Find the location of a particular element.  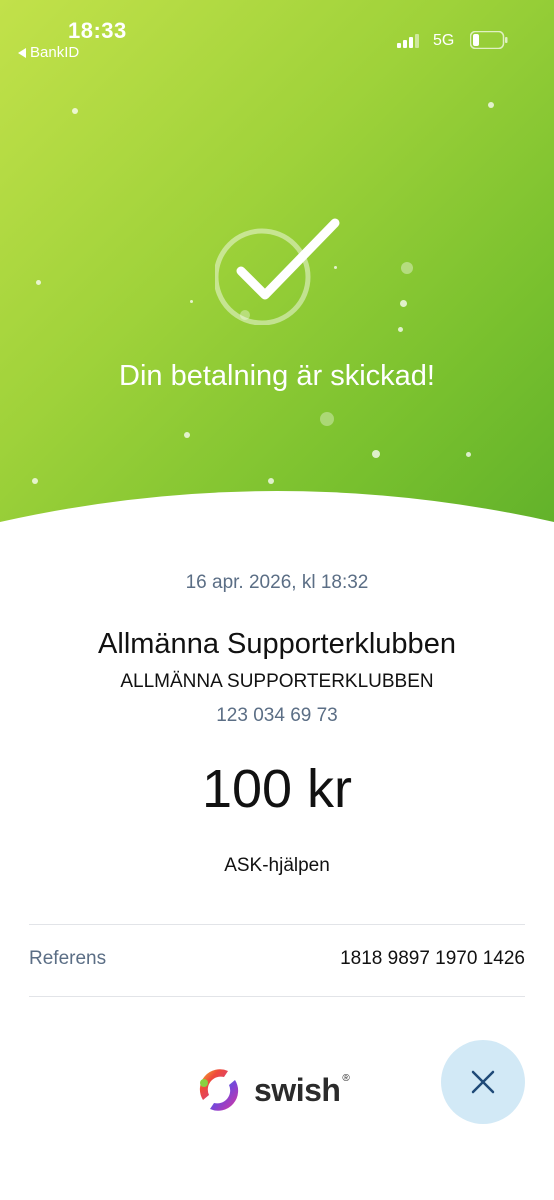

payee-organisation: ALLMÄNNA SUPPORTERKLUBBEN is located at coordinates (277, 681).